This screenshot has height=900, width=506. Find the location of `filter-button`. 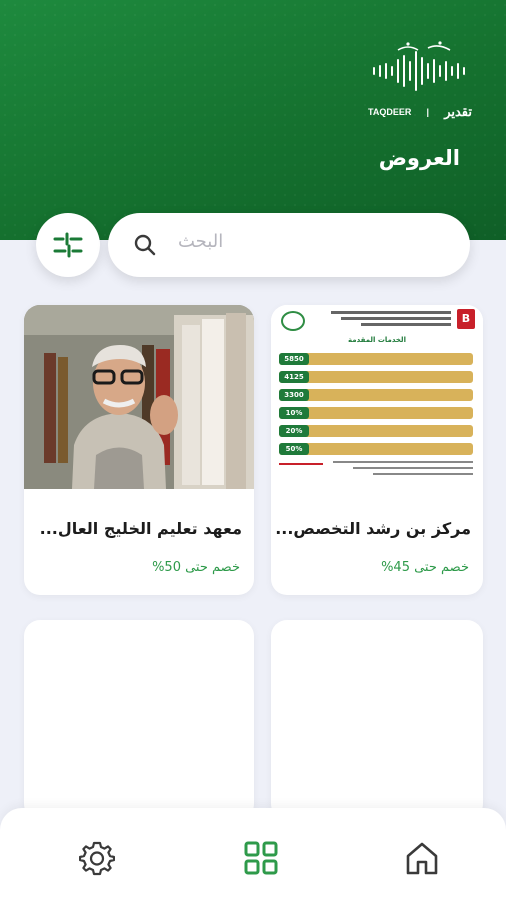

filter-button is located at coordinates (68, 245).